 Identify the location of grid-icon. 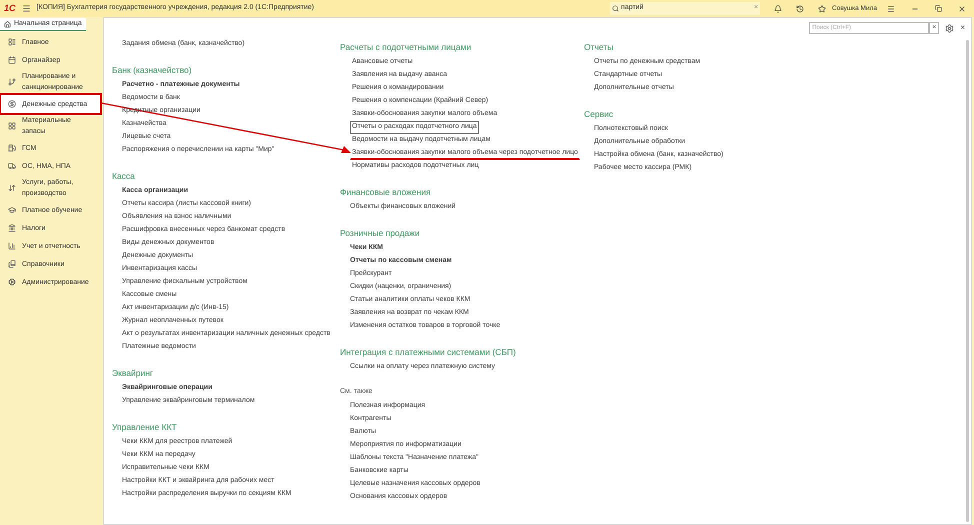
(12, 126).